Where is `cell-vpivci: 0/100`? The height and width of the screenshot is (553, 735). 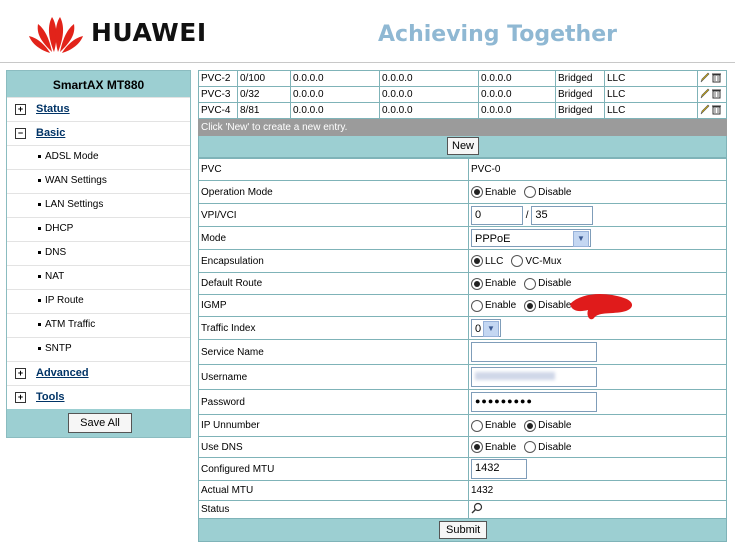 cell-vpivci: 0/100 is located at coordinates (264, 78).